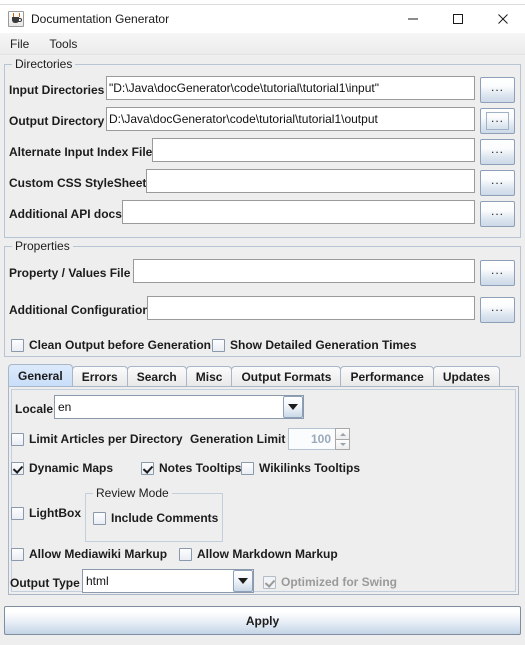 This screenshot has width=525, height=645. Describe the element at coordinates (17, 439) in the screenshot. I see `limit-articles-checkbox-box` at that location.